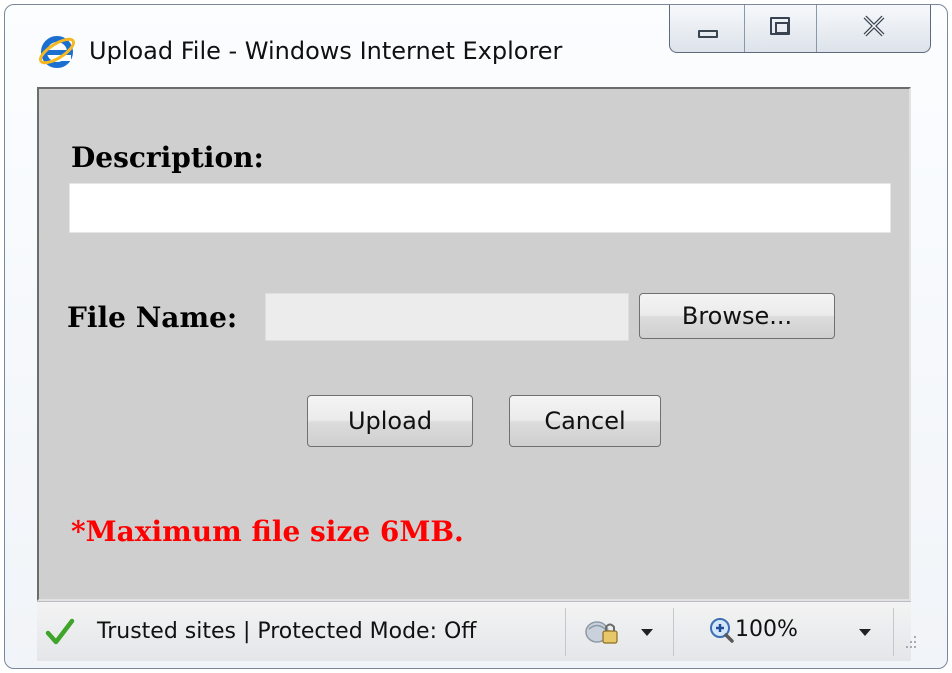  I want to click on description-input, so click(480, 208).